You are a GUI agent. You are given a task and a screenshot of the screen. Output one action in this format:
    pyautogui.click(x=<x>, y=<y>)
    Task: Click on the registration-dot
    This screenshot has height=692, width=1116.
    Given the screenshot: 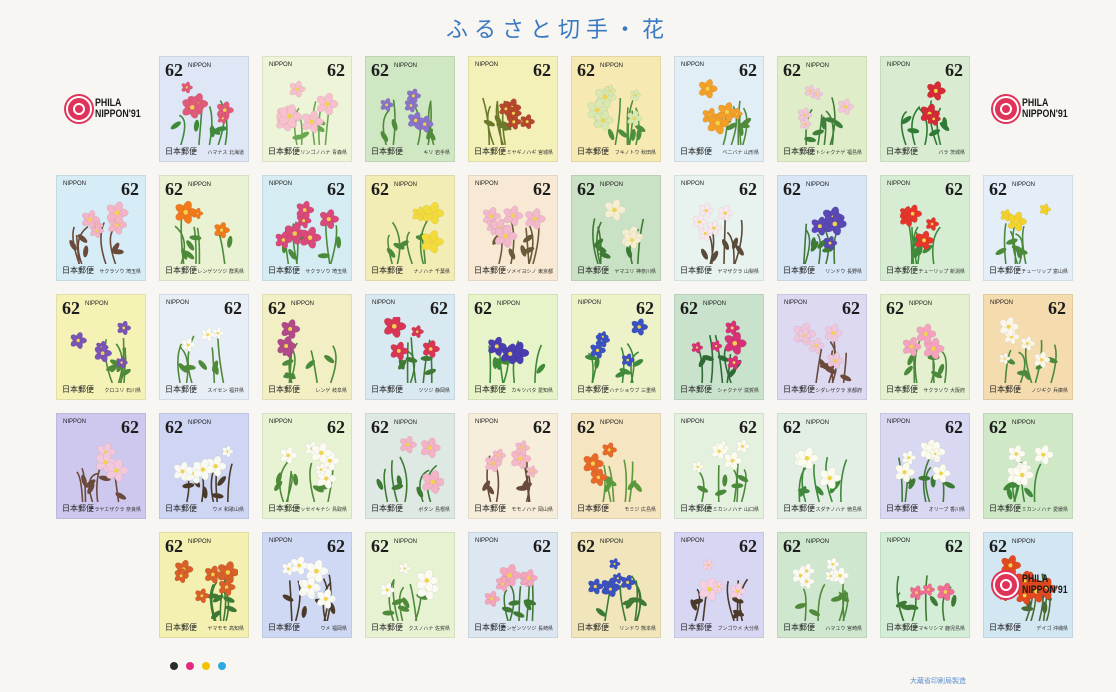 What is the action you would take?
    pyautogui.click(x=222, y=666)
    